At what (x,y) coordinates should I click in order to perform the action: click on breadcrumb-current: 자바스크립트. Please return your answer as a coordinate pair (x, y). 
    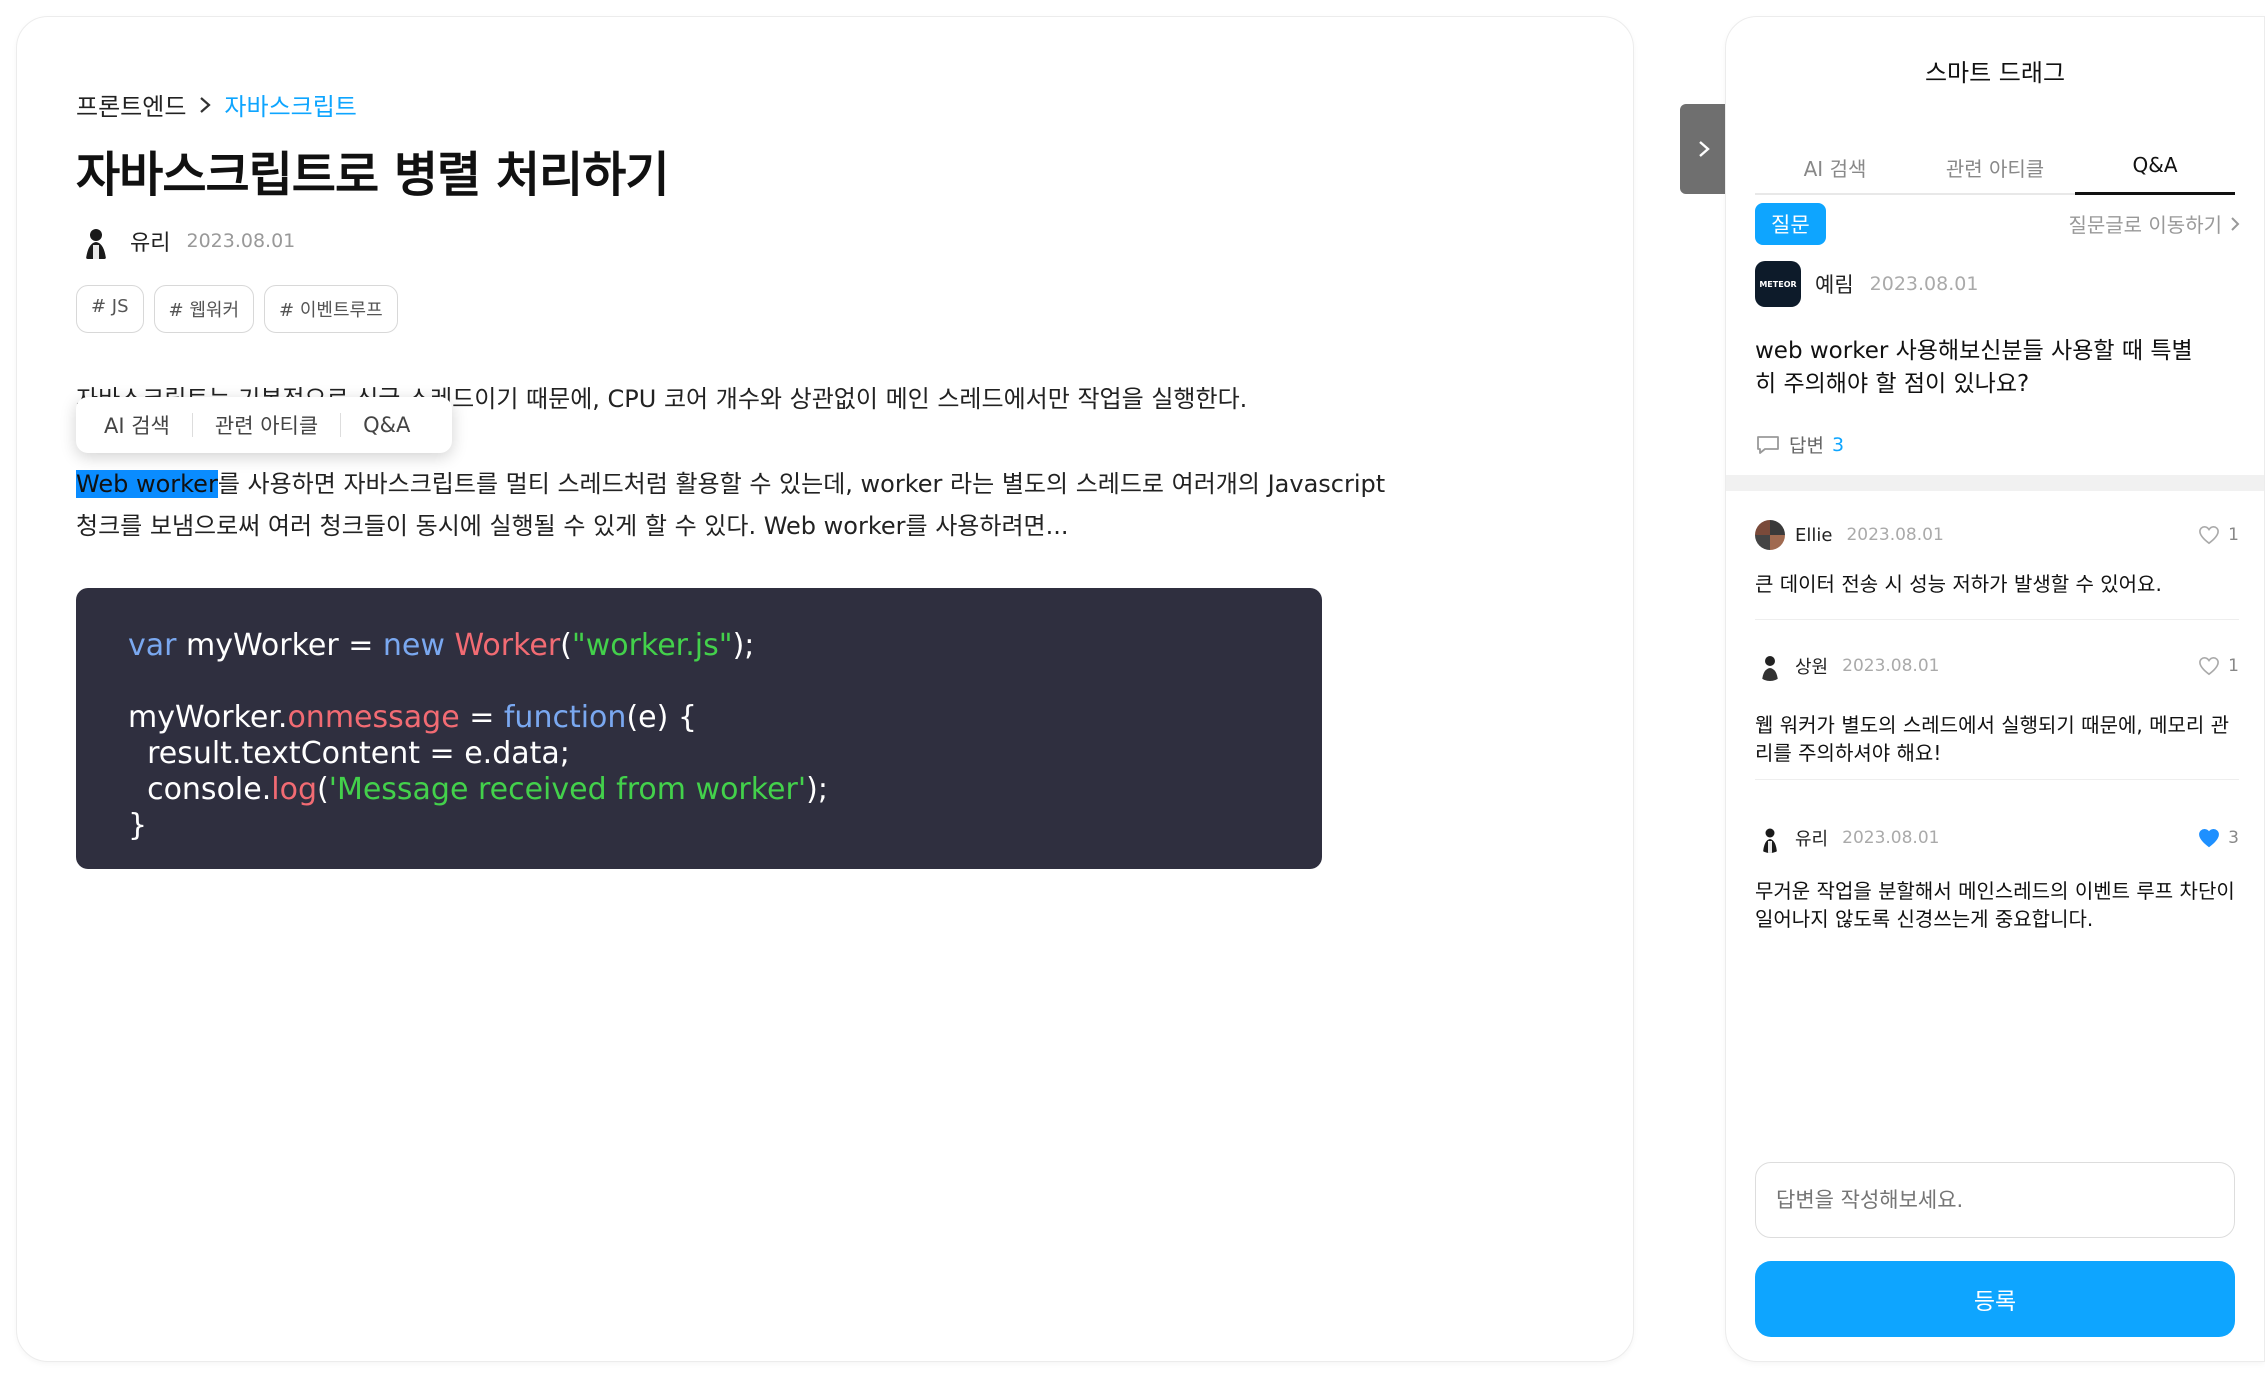
    Looking at the image, I should click on (290, 104).